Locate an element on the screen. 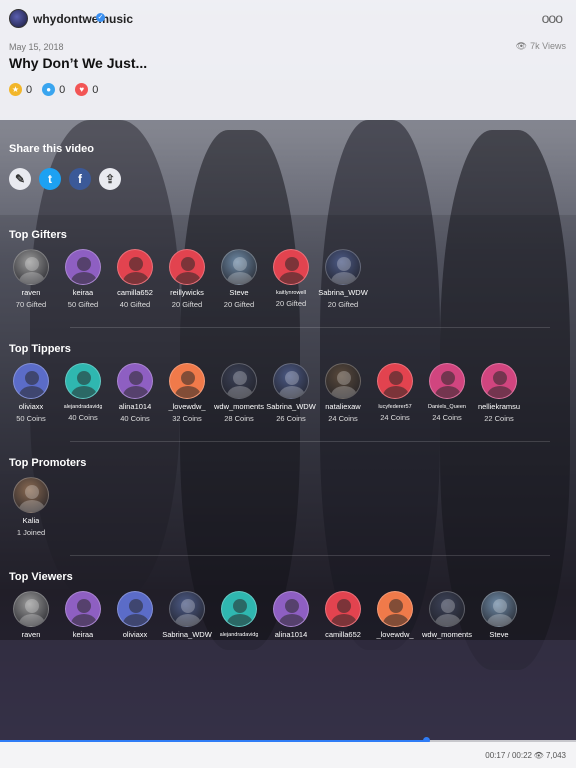 The width and height of the screenshot is (576, 768). tippers-item: alejandradavidg 40 Coins is located at coordinates (83, 393).